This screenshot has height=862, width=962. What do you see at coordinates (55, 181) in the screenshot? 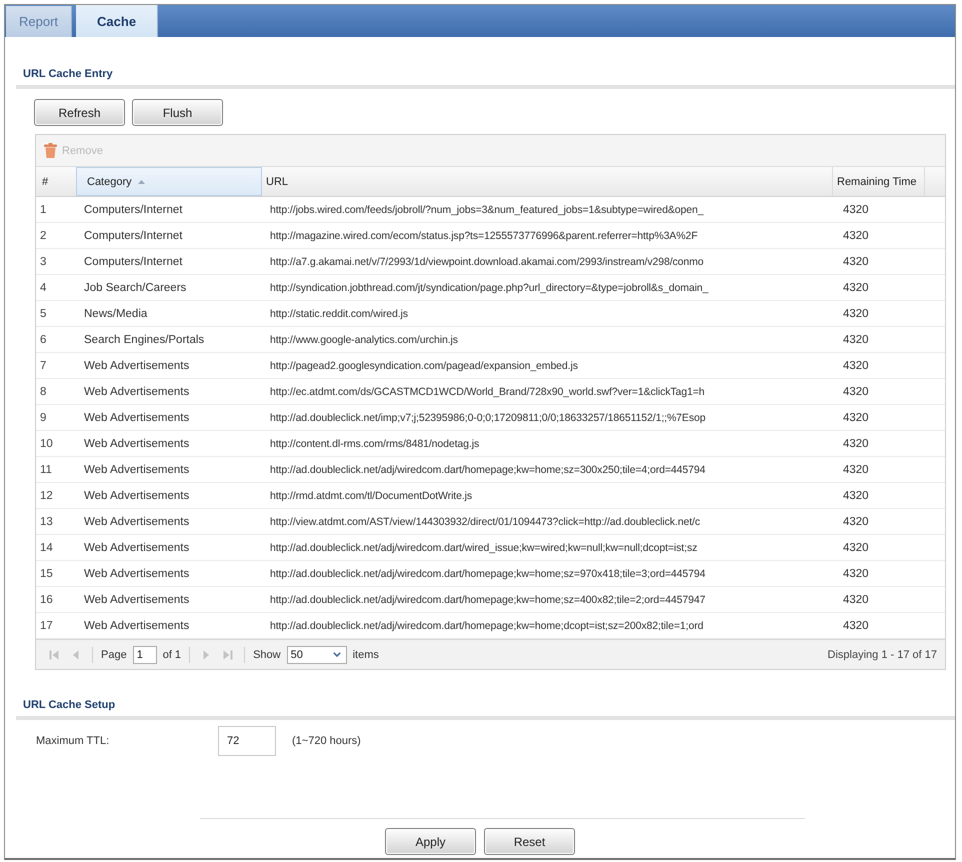
I see `column-header: #` at bounding box center [55, 181].